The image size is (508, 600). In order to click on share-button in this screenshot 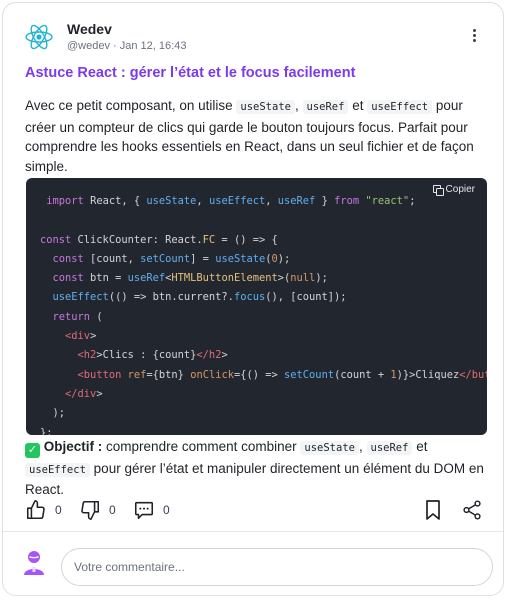, I will do `click(472, 510)`.